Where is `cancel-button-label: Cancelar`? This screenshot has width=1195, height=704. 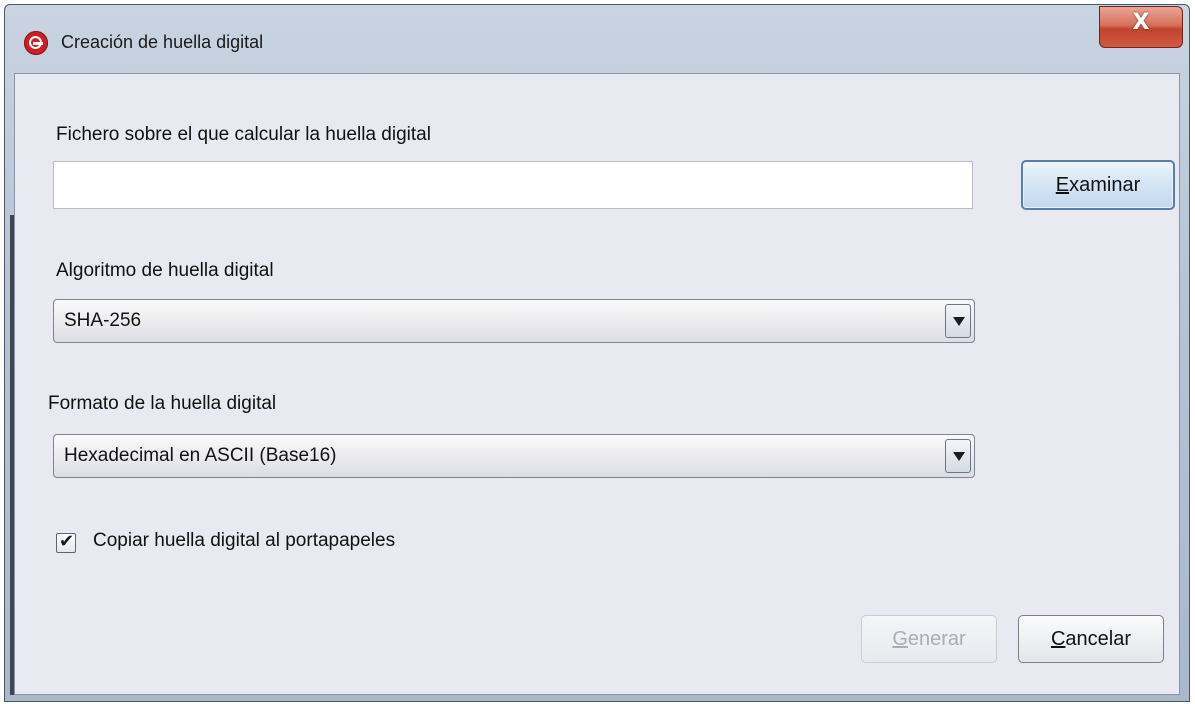
cancel-button-label: Cancelar is located at coordinates (1091, 639).